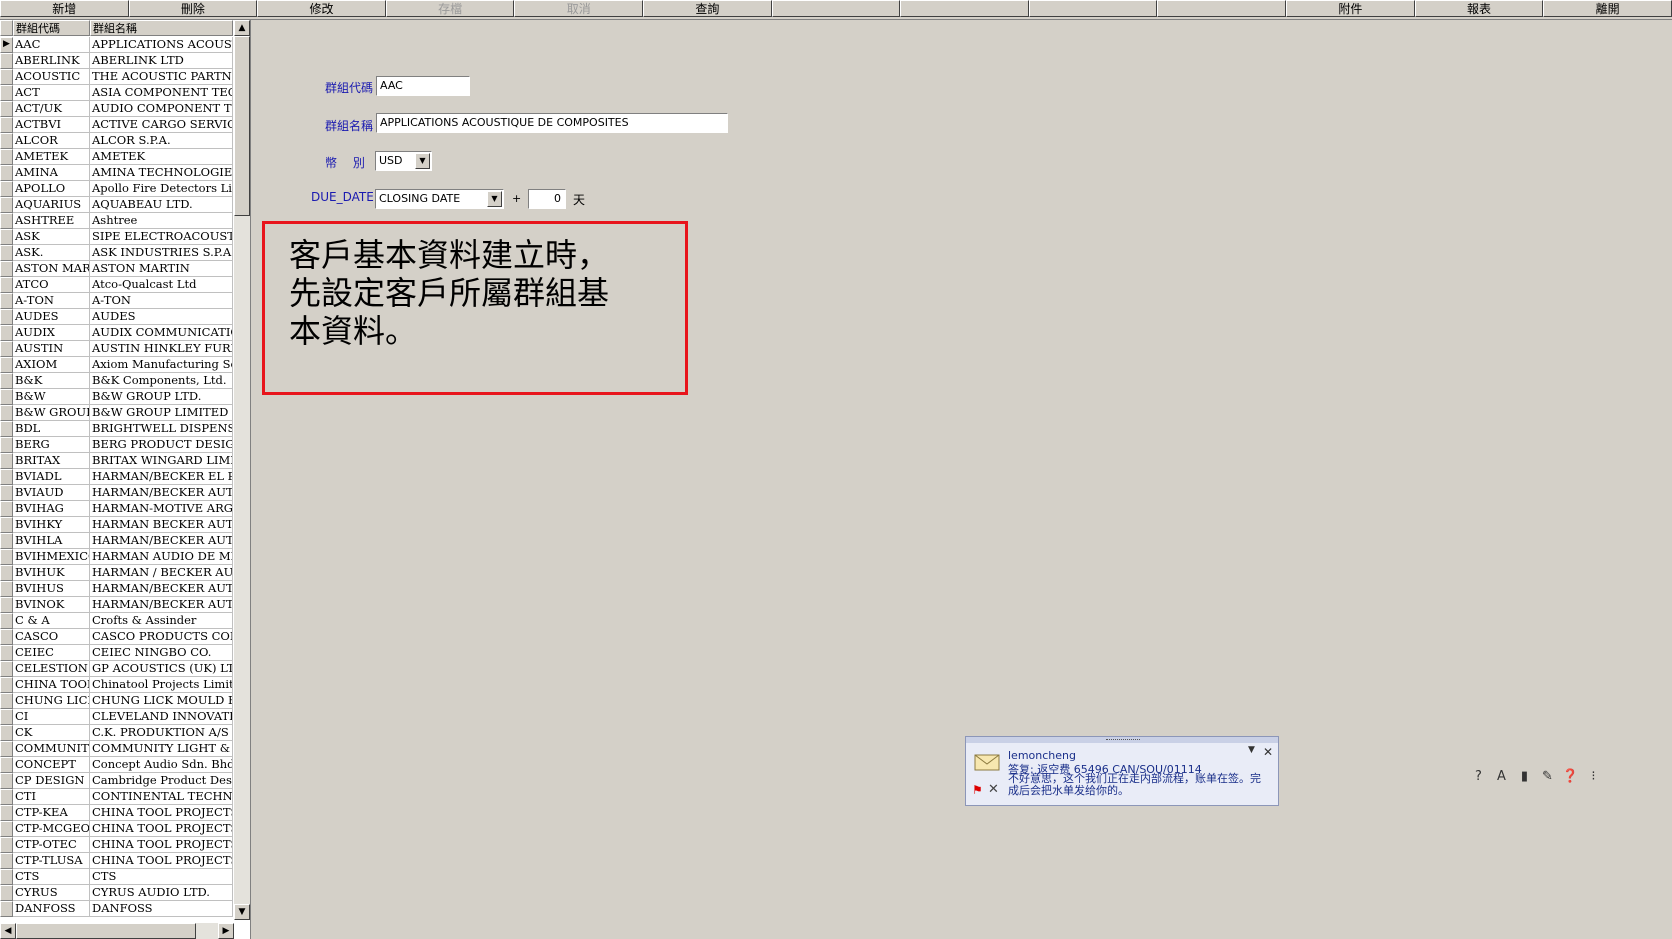 This screenshot has width=1672, height=939. I want to click on table-row: AUDES AUDES, so click(116, 317).